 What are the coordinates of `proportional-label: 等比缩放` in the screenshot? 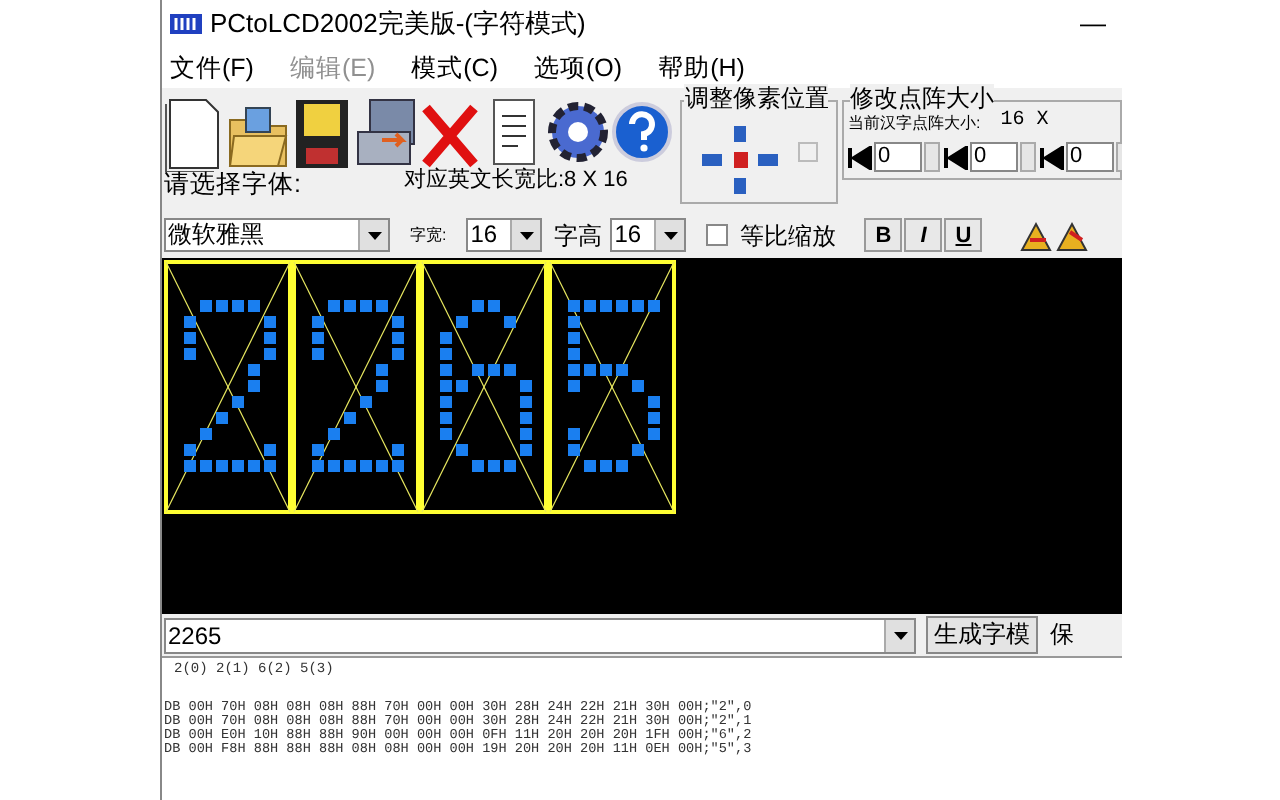 It's located at (788, 236).